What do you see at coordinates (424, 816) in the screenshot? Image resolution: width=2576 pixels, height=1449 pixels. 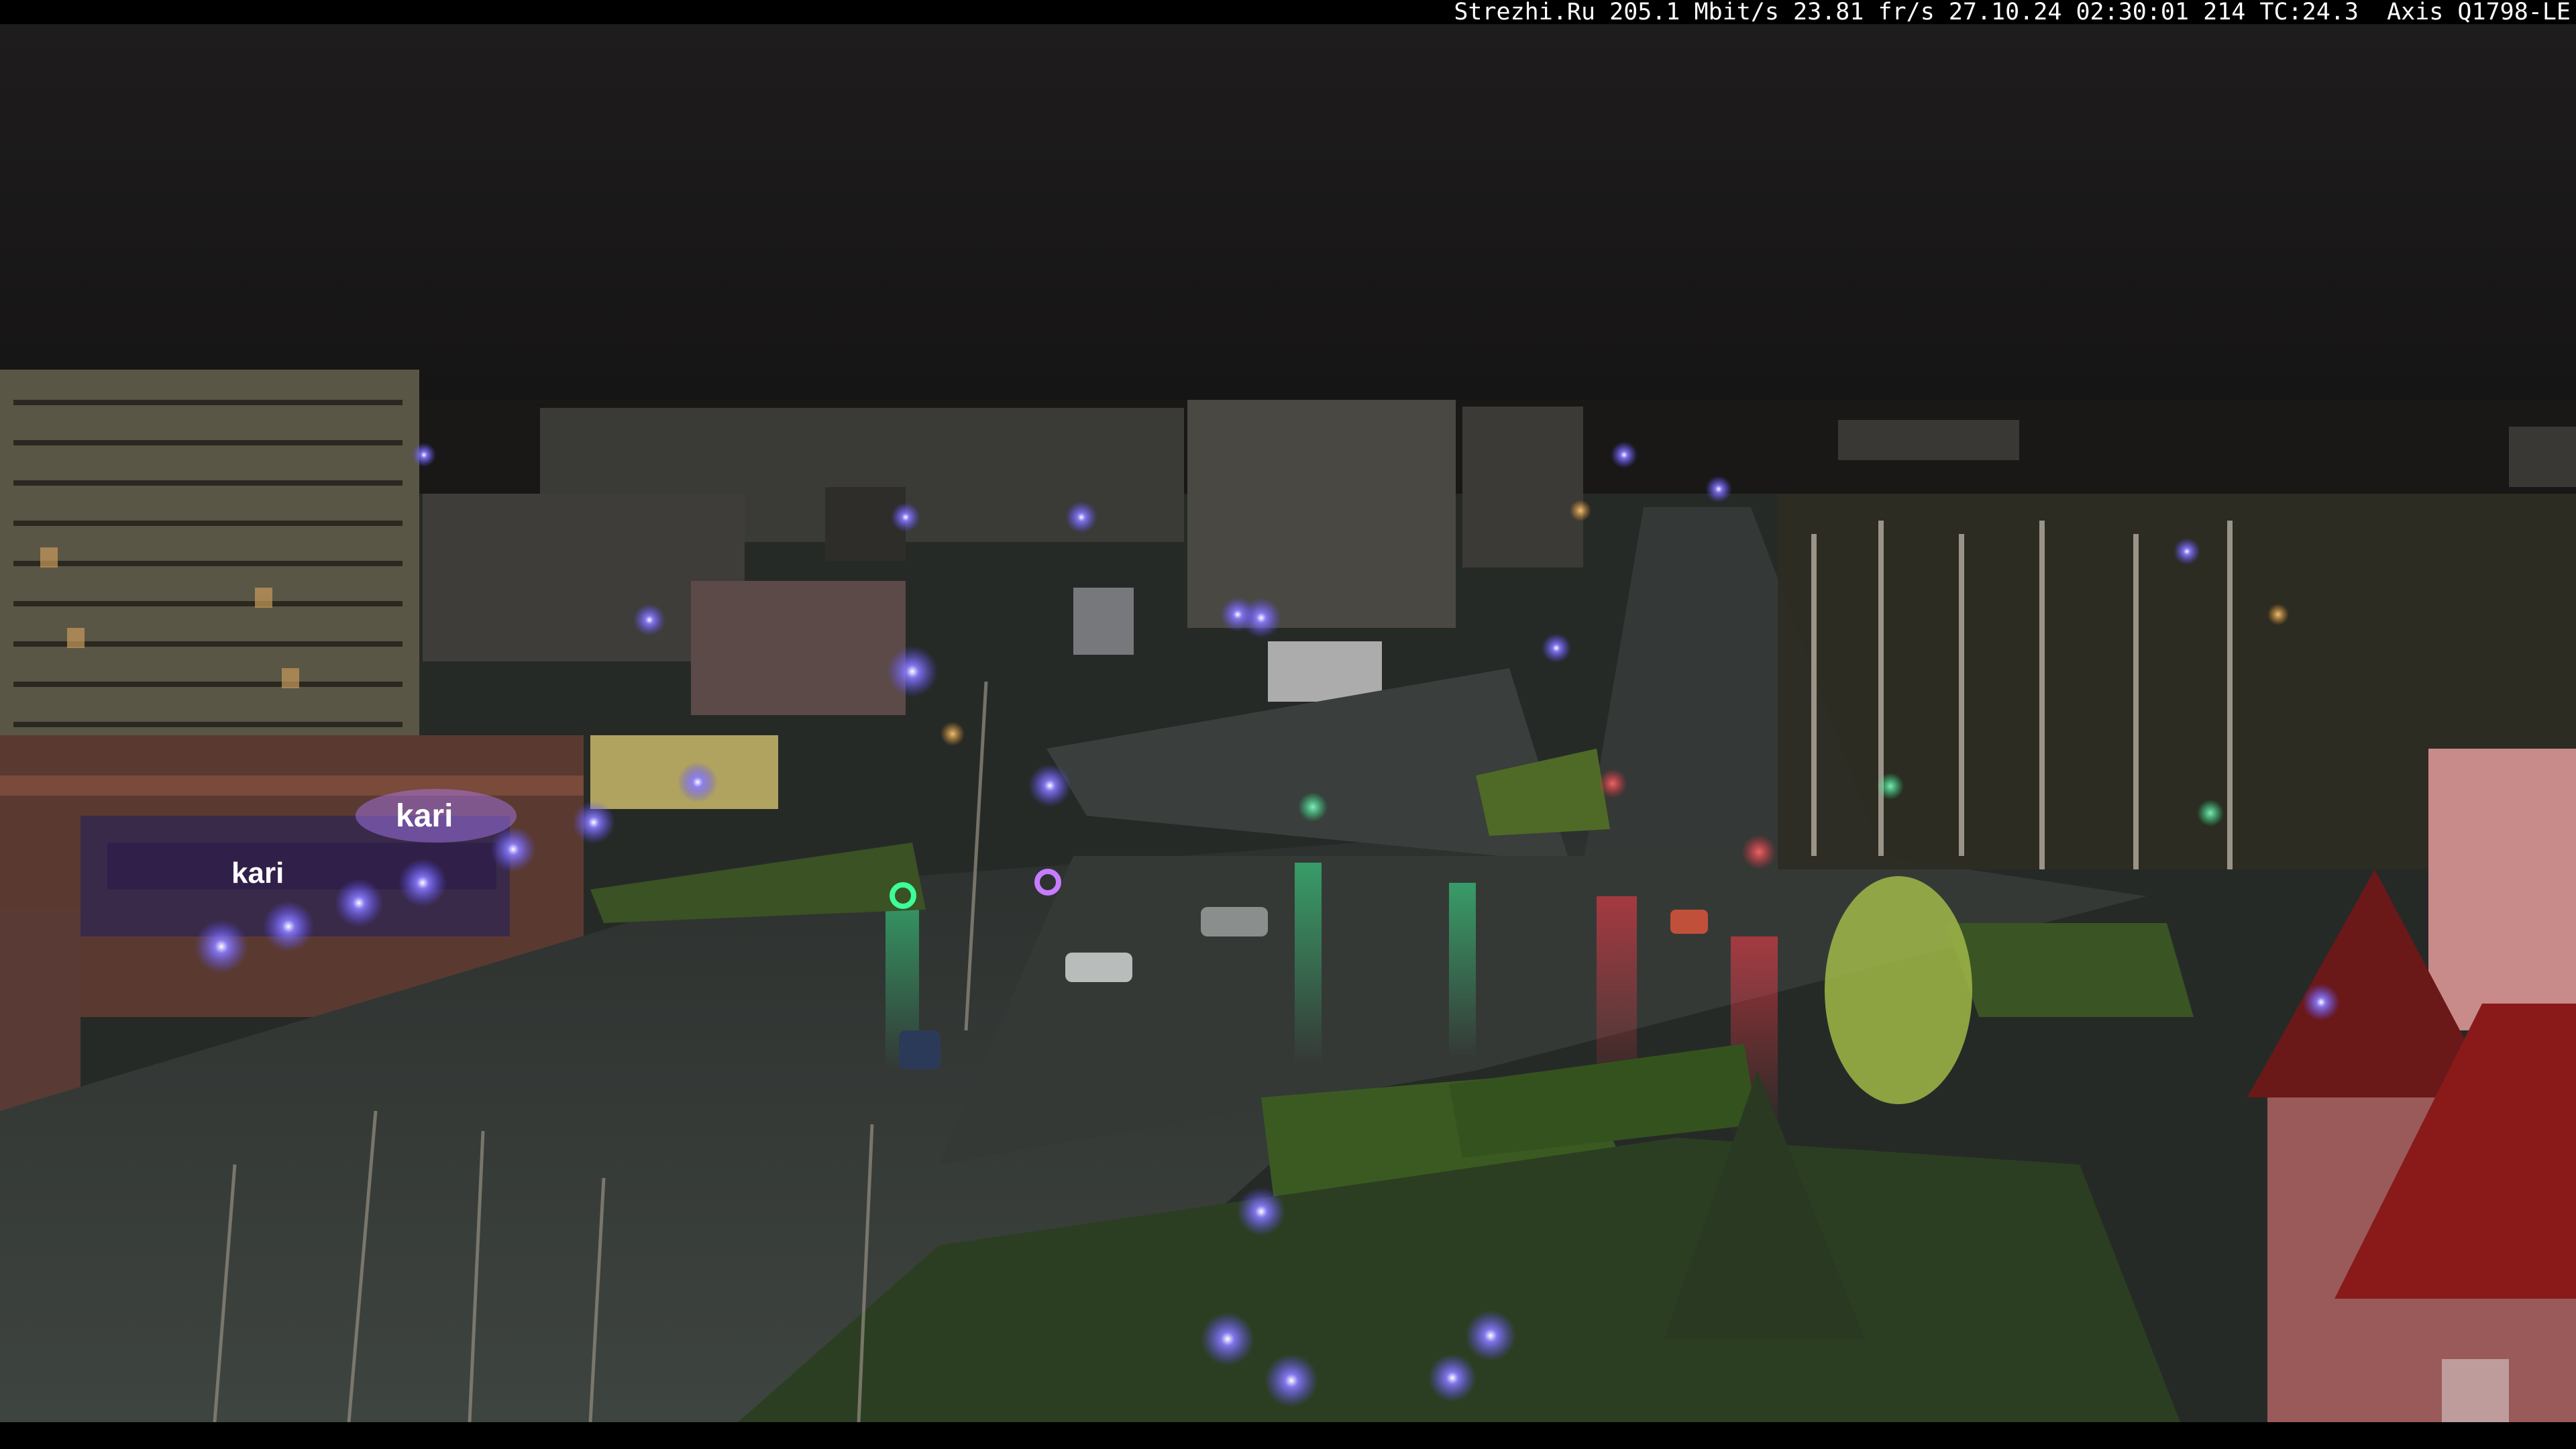 I see `shop-sign: kari` at bounding box center [424, 816].